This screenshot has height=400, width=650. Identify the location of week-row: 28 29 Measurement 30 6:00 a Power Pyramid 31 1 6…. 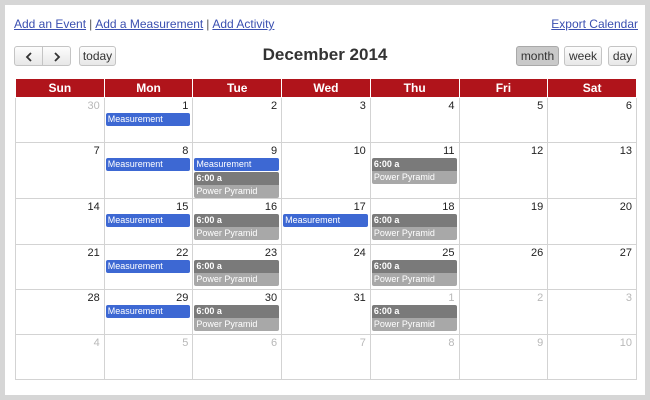
(326, 311).